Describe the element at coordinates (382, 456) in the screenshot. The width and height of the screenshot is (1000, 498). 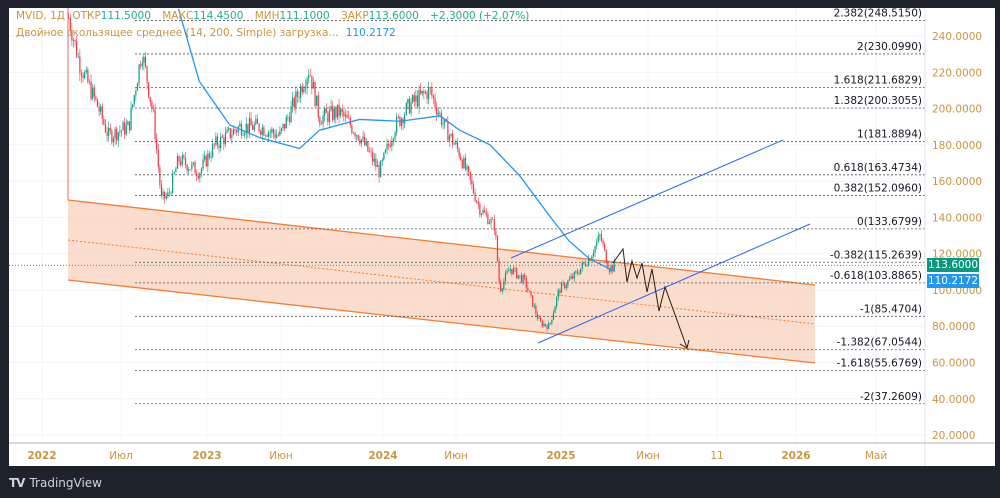
I see `time-tick-label: 2024` at that location.